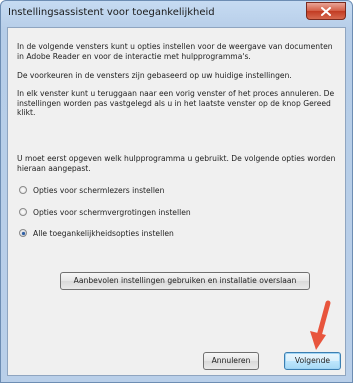 Image resolution: width=353 pixels, height=383 pixels. What do you see at coordinates (231, 361) in the screenshot?
I see `cancel-button: Annuleren` at bounding box center [231, 361].